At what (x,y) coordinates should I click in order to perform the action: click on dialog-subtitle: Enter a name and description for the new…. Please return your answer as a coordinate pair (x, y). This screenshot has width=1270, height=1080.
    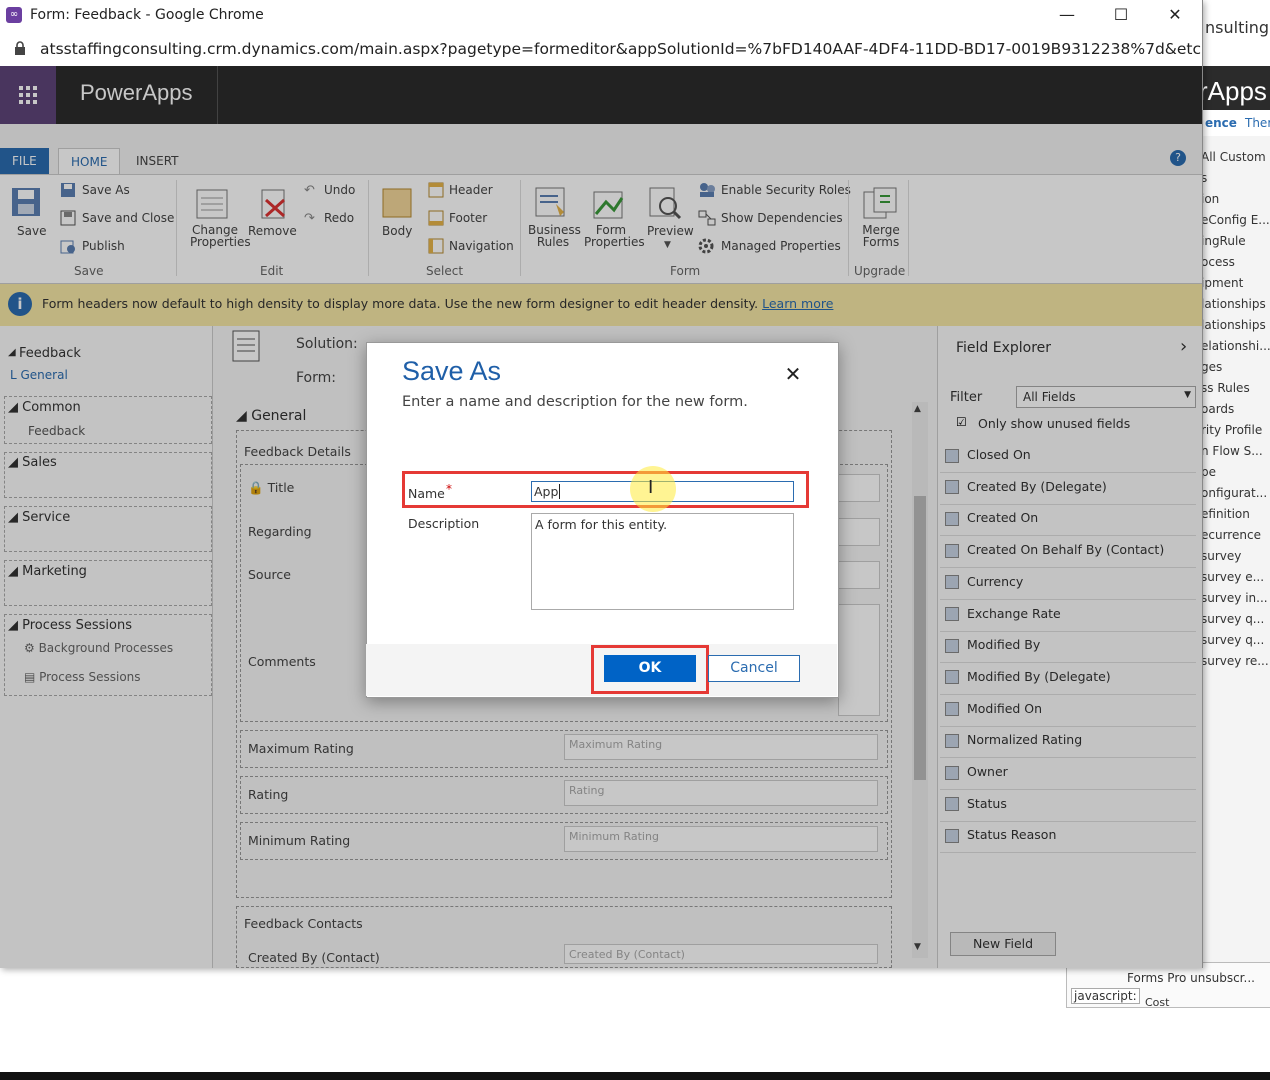
    Looking at the image, I should click on (575, 402).